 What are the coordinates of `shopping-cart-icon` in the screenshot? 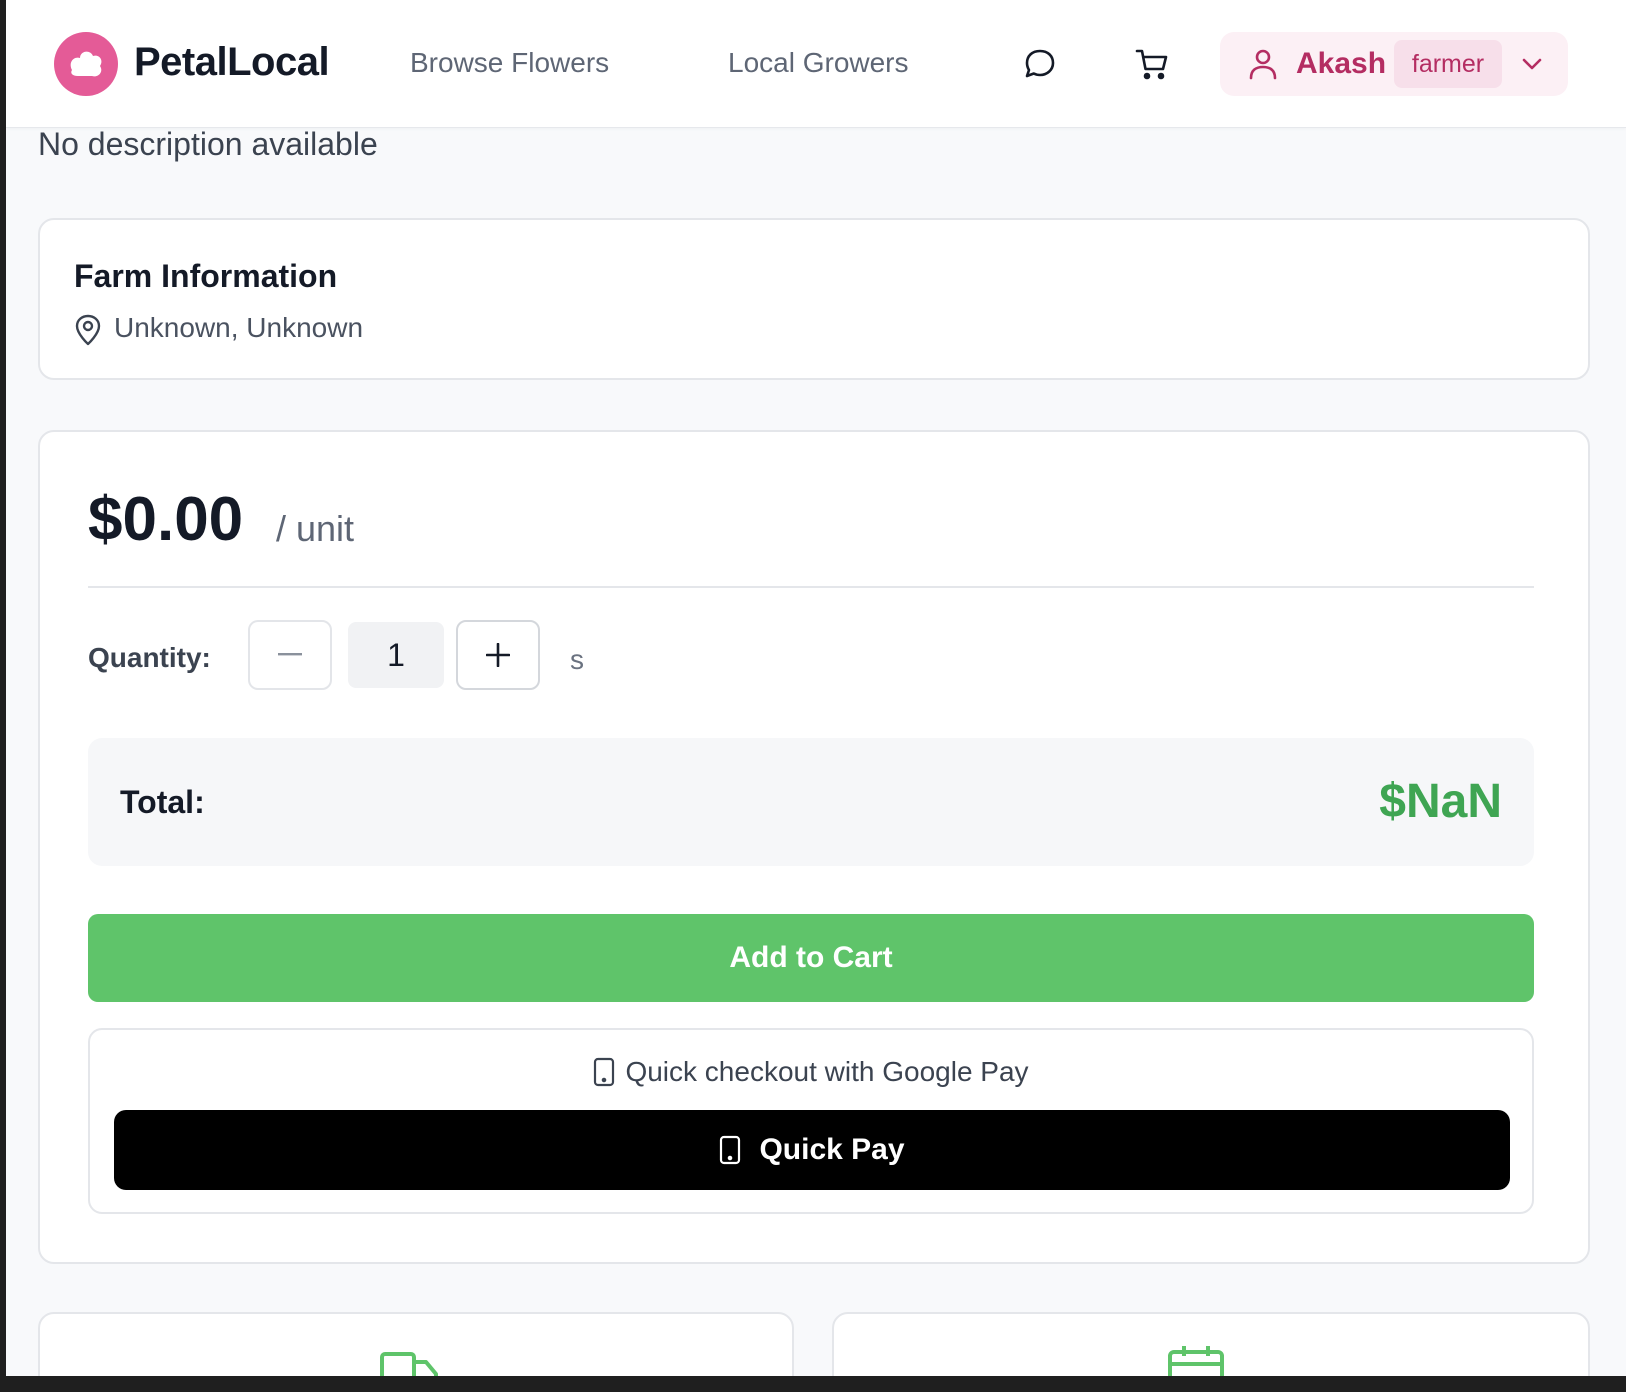 It's located at (1152, 64).